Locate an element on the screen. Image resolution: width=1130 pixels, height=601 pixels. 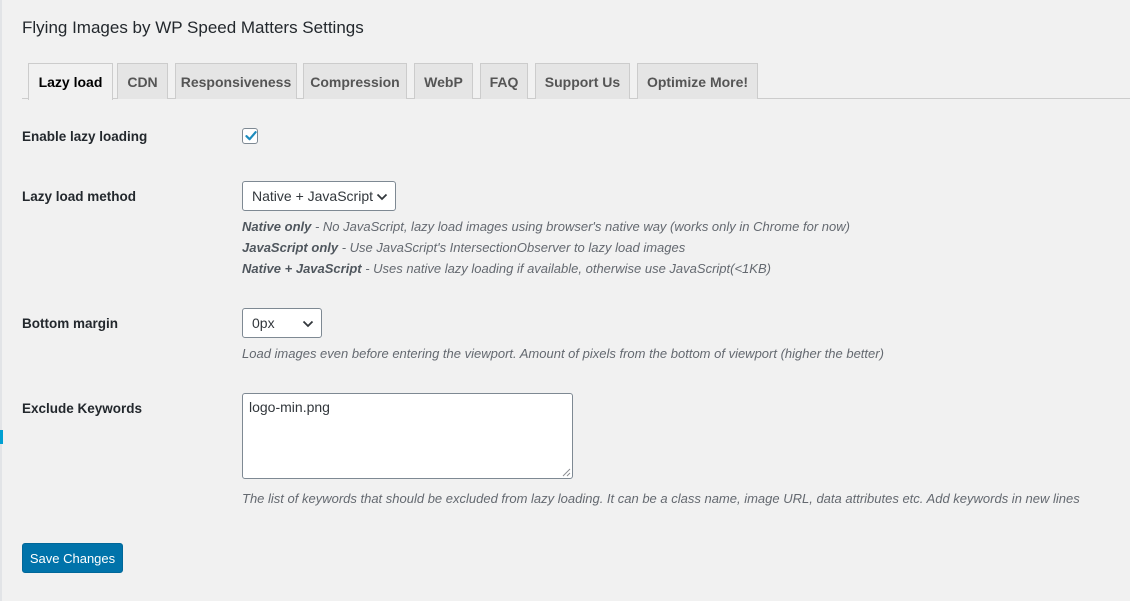
bottom-margin-select: 0px is located at coordinates (282, 323).